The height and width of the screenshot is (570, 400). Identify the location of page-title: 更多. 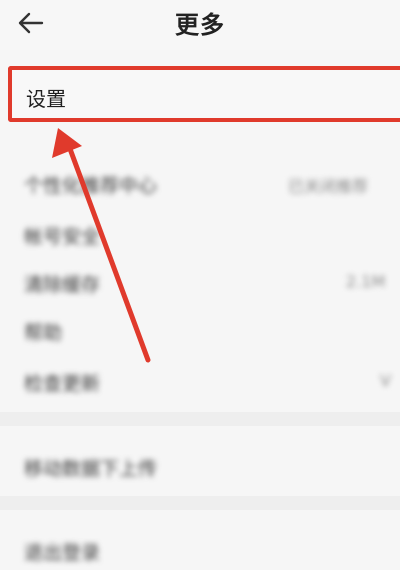
(200, 25).